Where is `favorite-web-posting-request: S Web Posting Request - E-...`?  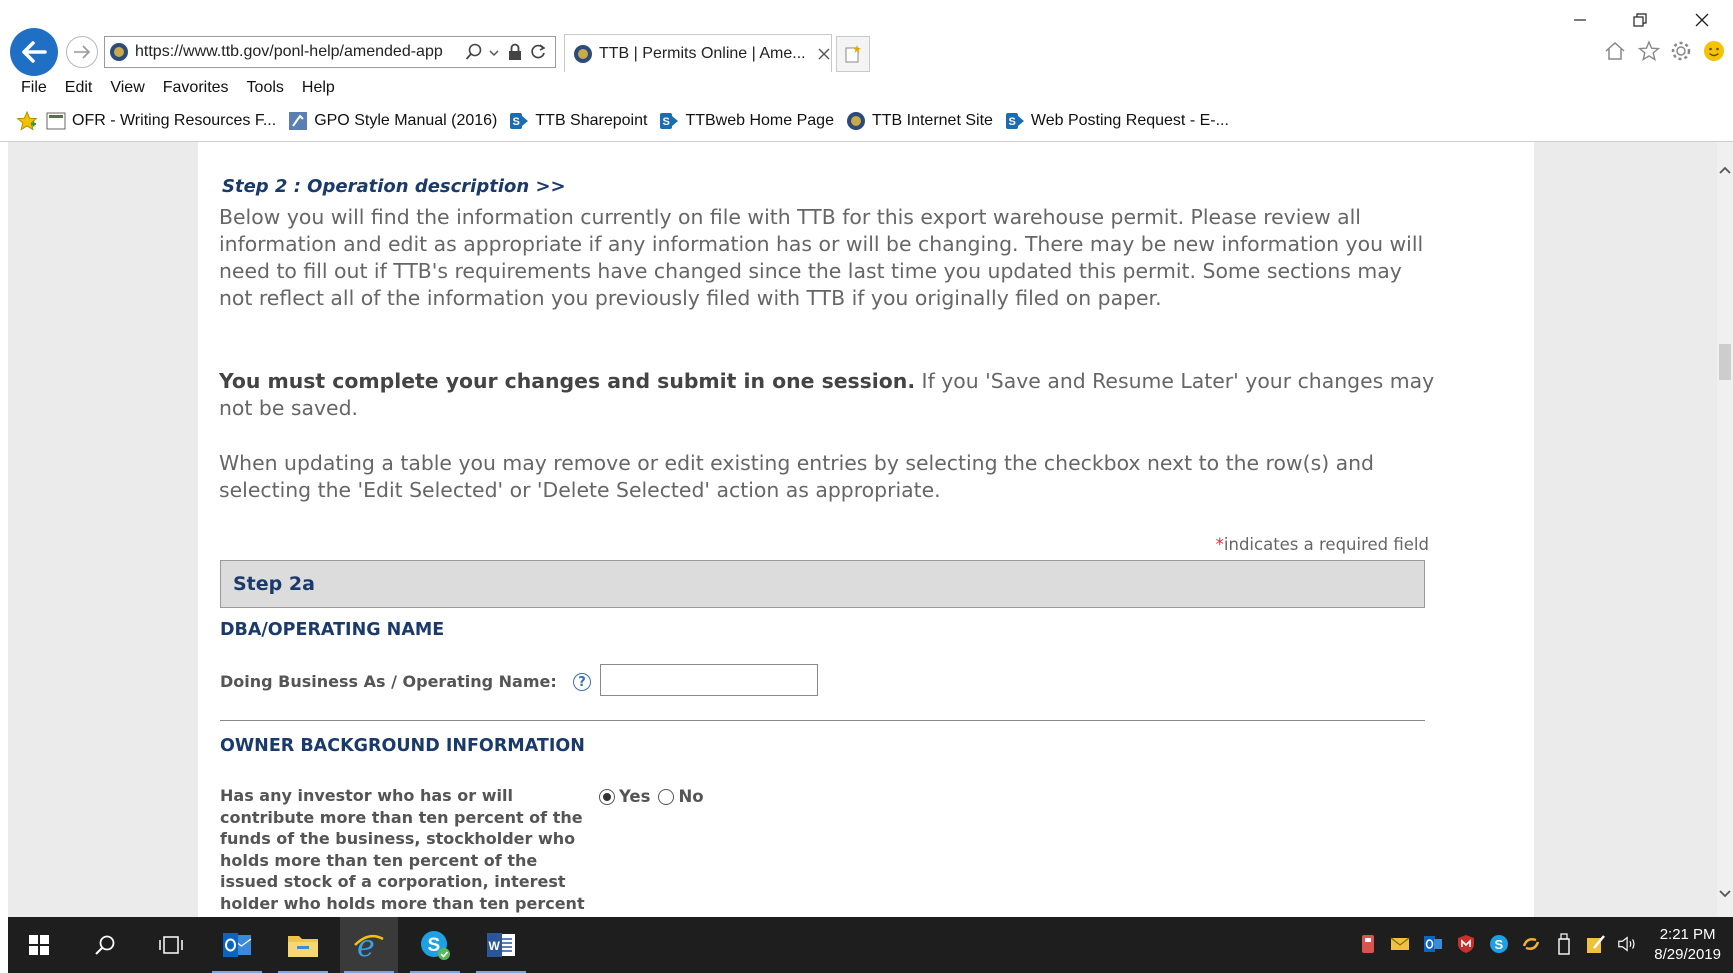
favorite-web-posting-request: S Web Posting Request - E-... is located at coordinates (1117, 121).